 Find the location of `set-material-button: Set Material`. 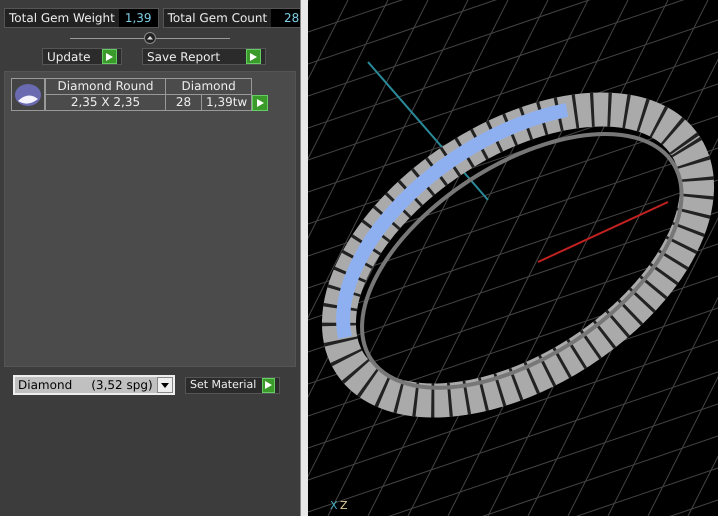

set-material-button: Set Material is located at coordinates (232, 385).